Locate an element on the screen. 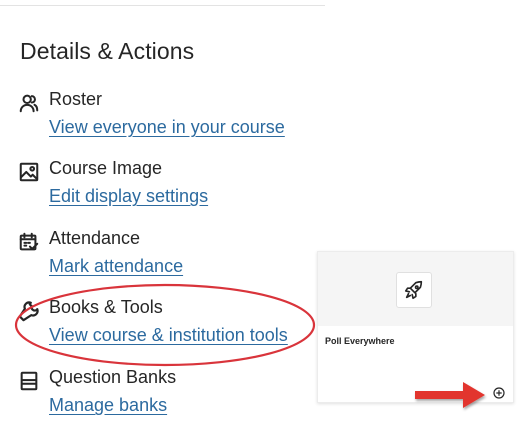 This screenshot has width=528, height=434. attendance-icon is located at coordinates (29, 242).